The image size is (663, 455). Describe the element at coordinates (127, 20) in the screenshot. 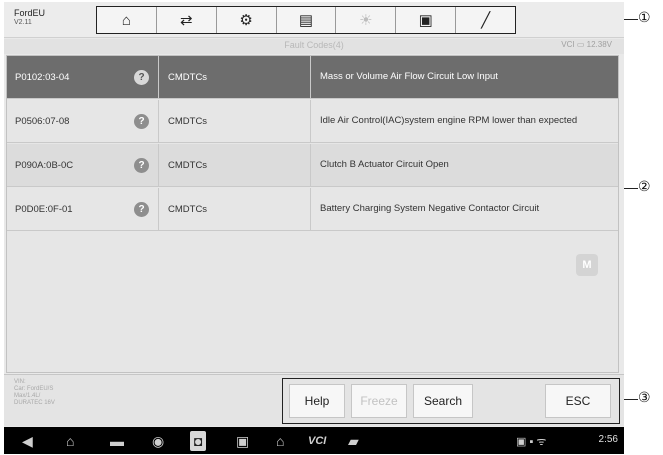

I see `home-icon: ⌂` at that location.